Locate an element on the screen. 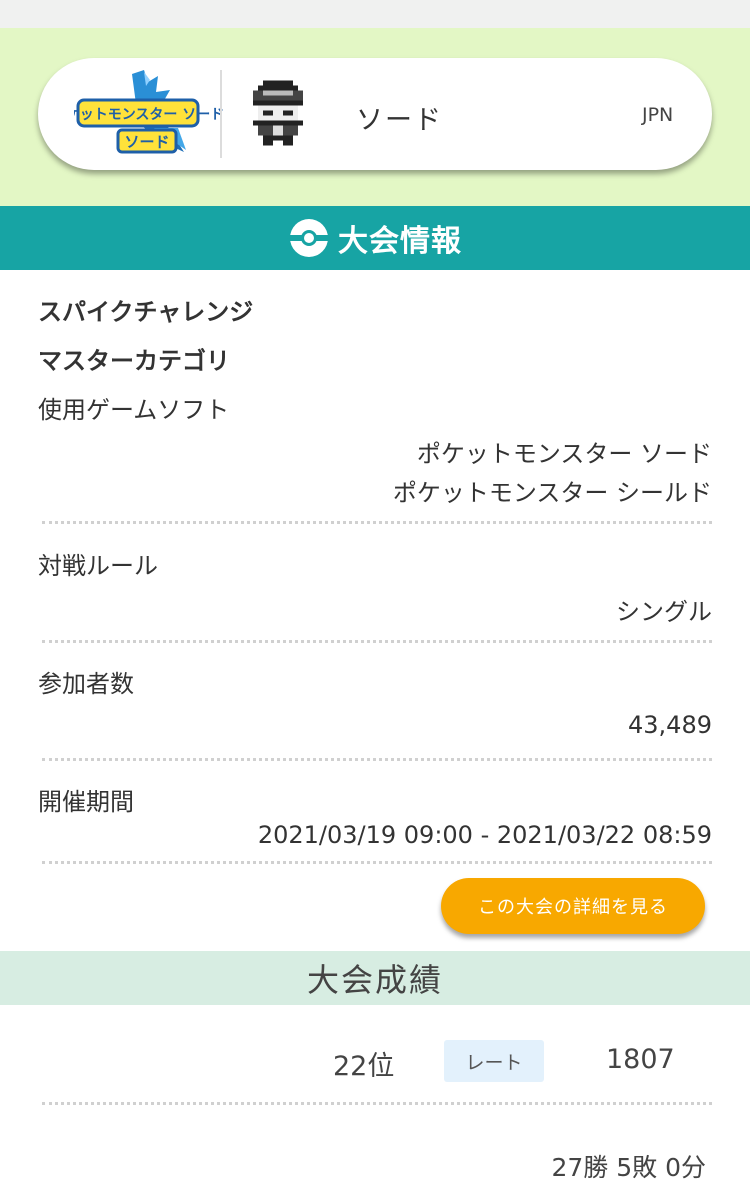 This screenshot has height=1200, width=750. period-label: 開催期間 is located at coordinates (86, 802).